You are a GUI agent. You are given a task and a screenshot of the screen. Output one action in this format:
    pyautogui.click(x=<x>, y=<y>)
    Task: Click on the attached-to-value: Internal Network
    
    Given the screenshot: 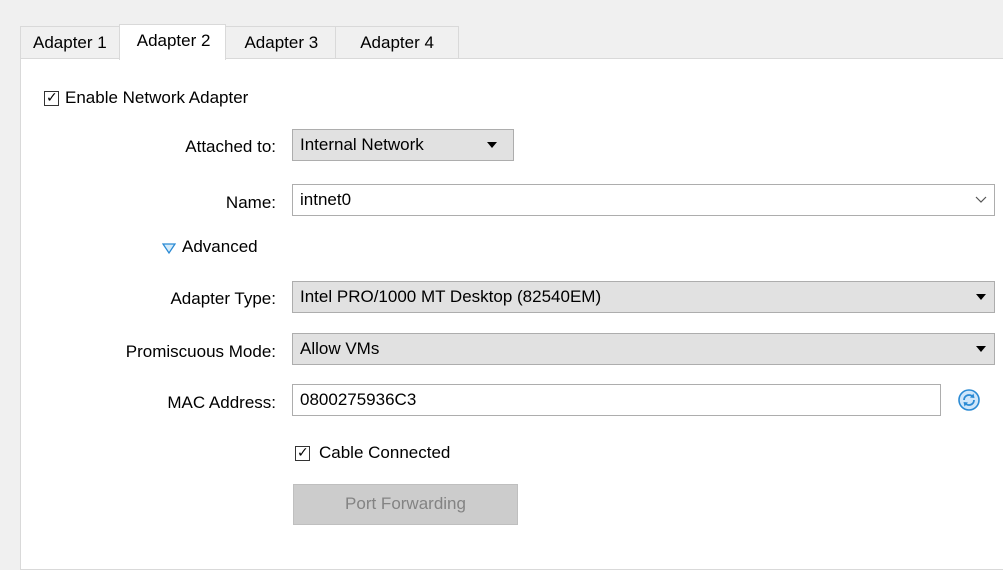 What is the action you would take?
    pyautogui.click(x=362, y=144)
    